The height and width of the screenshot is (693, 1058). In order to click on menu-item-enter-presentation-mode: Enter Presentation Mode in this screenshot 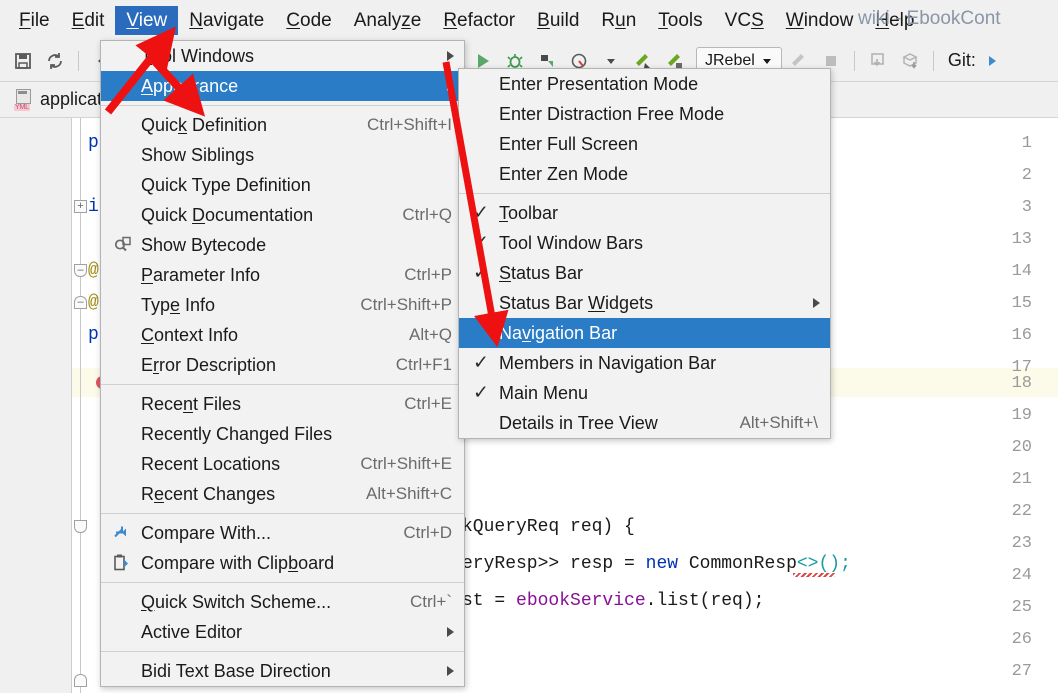, I will do `click(644, 84)`.